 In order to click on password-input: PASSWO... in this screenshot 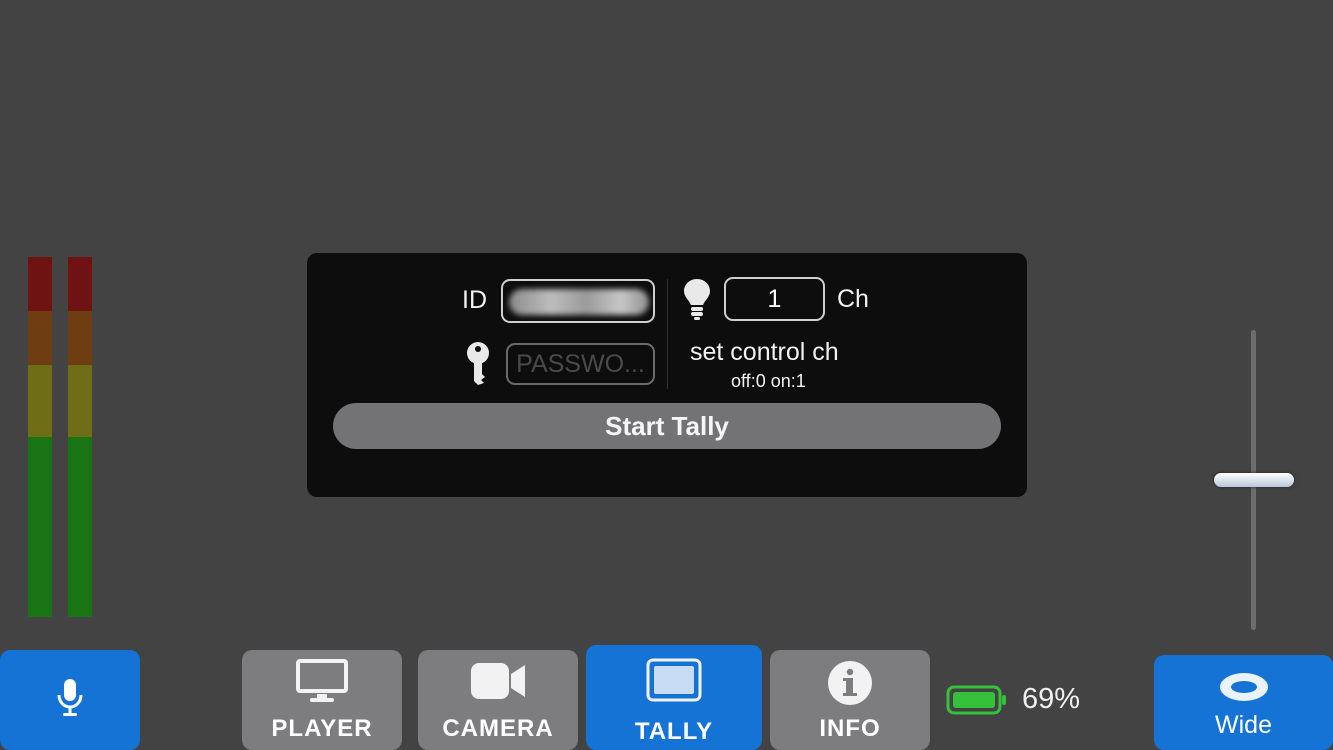, I will do `click(580, 364)`.